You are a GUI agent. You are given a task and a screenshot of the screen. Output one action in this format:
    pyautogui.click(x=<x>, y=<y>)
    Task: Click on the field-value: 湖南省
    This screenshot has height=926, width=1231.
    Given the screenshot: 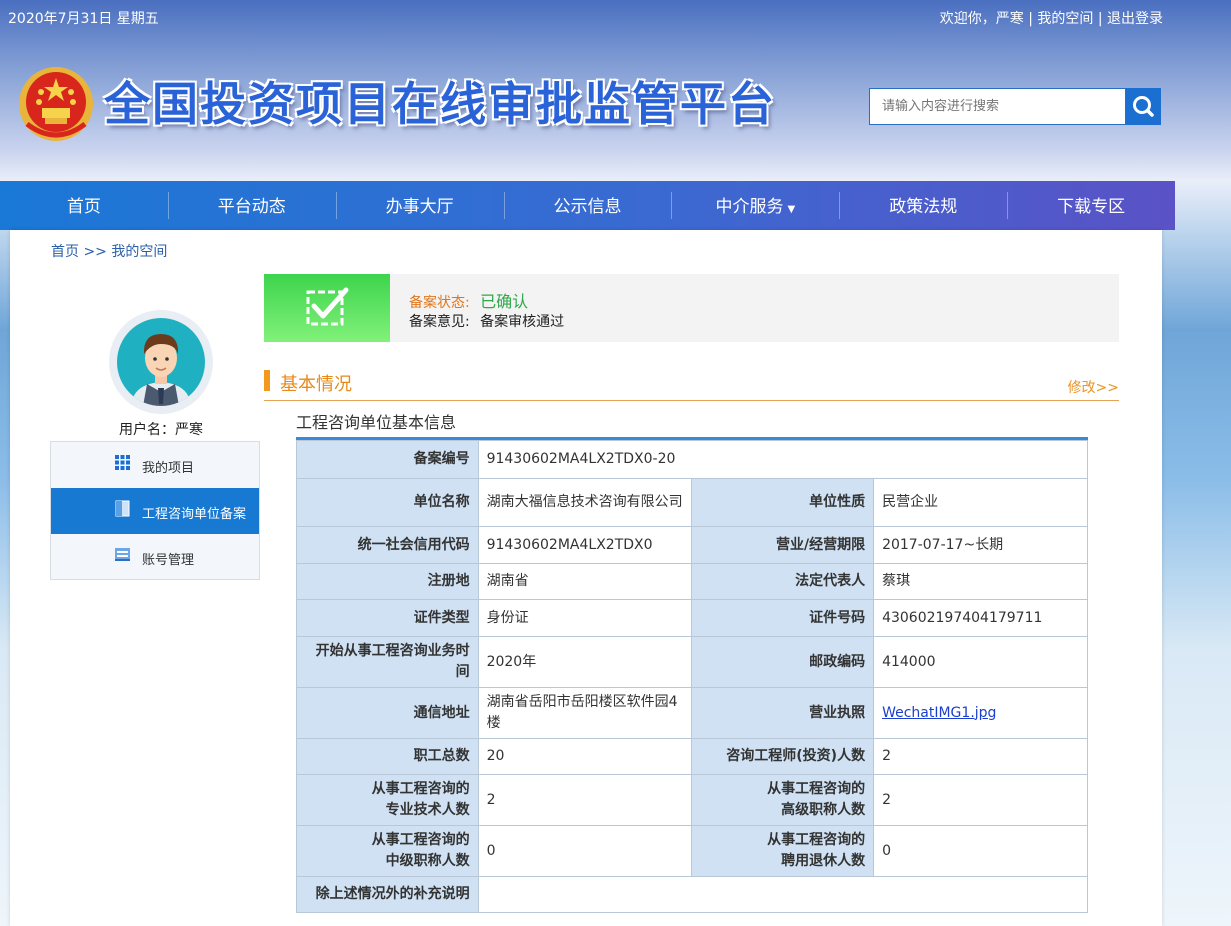 What is the action you would take?
    pyautogui.click(x=585, y=581)
    